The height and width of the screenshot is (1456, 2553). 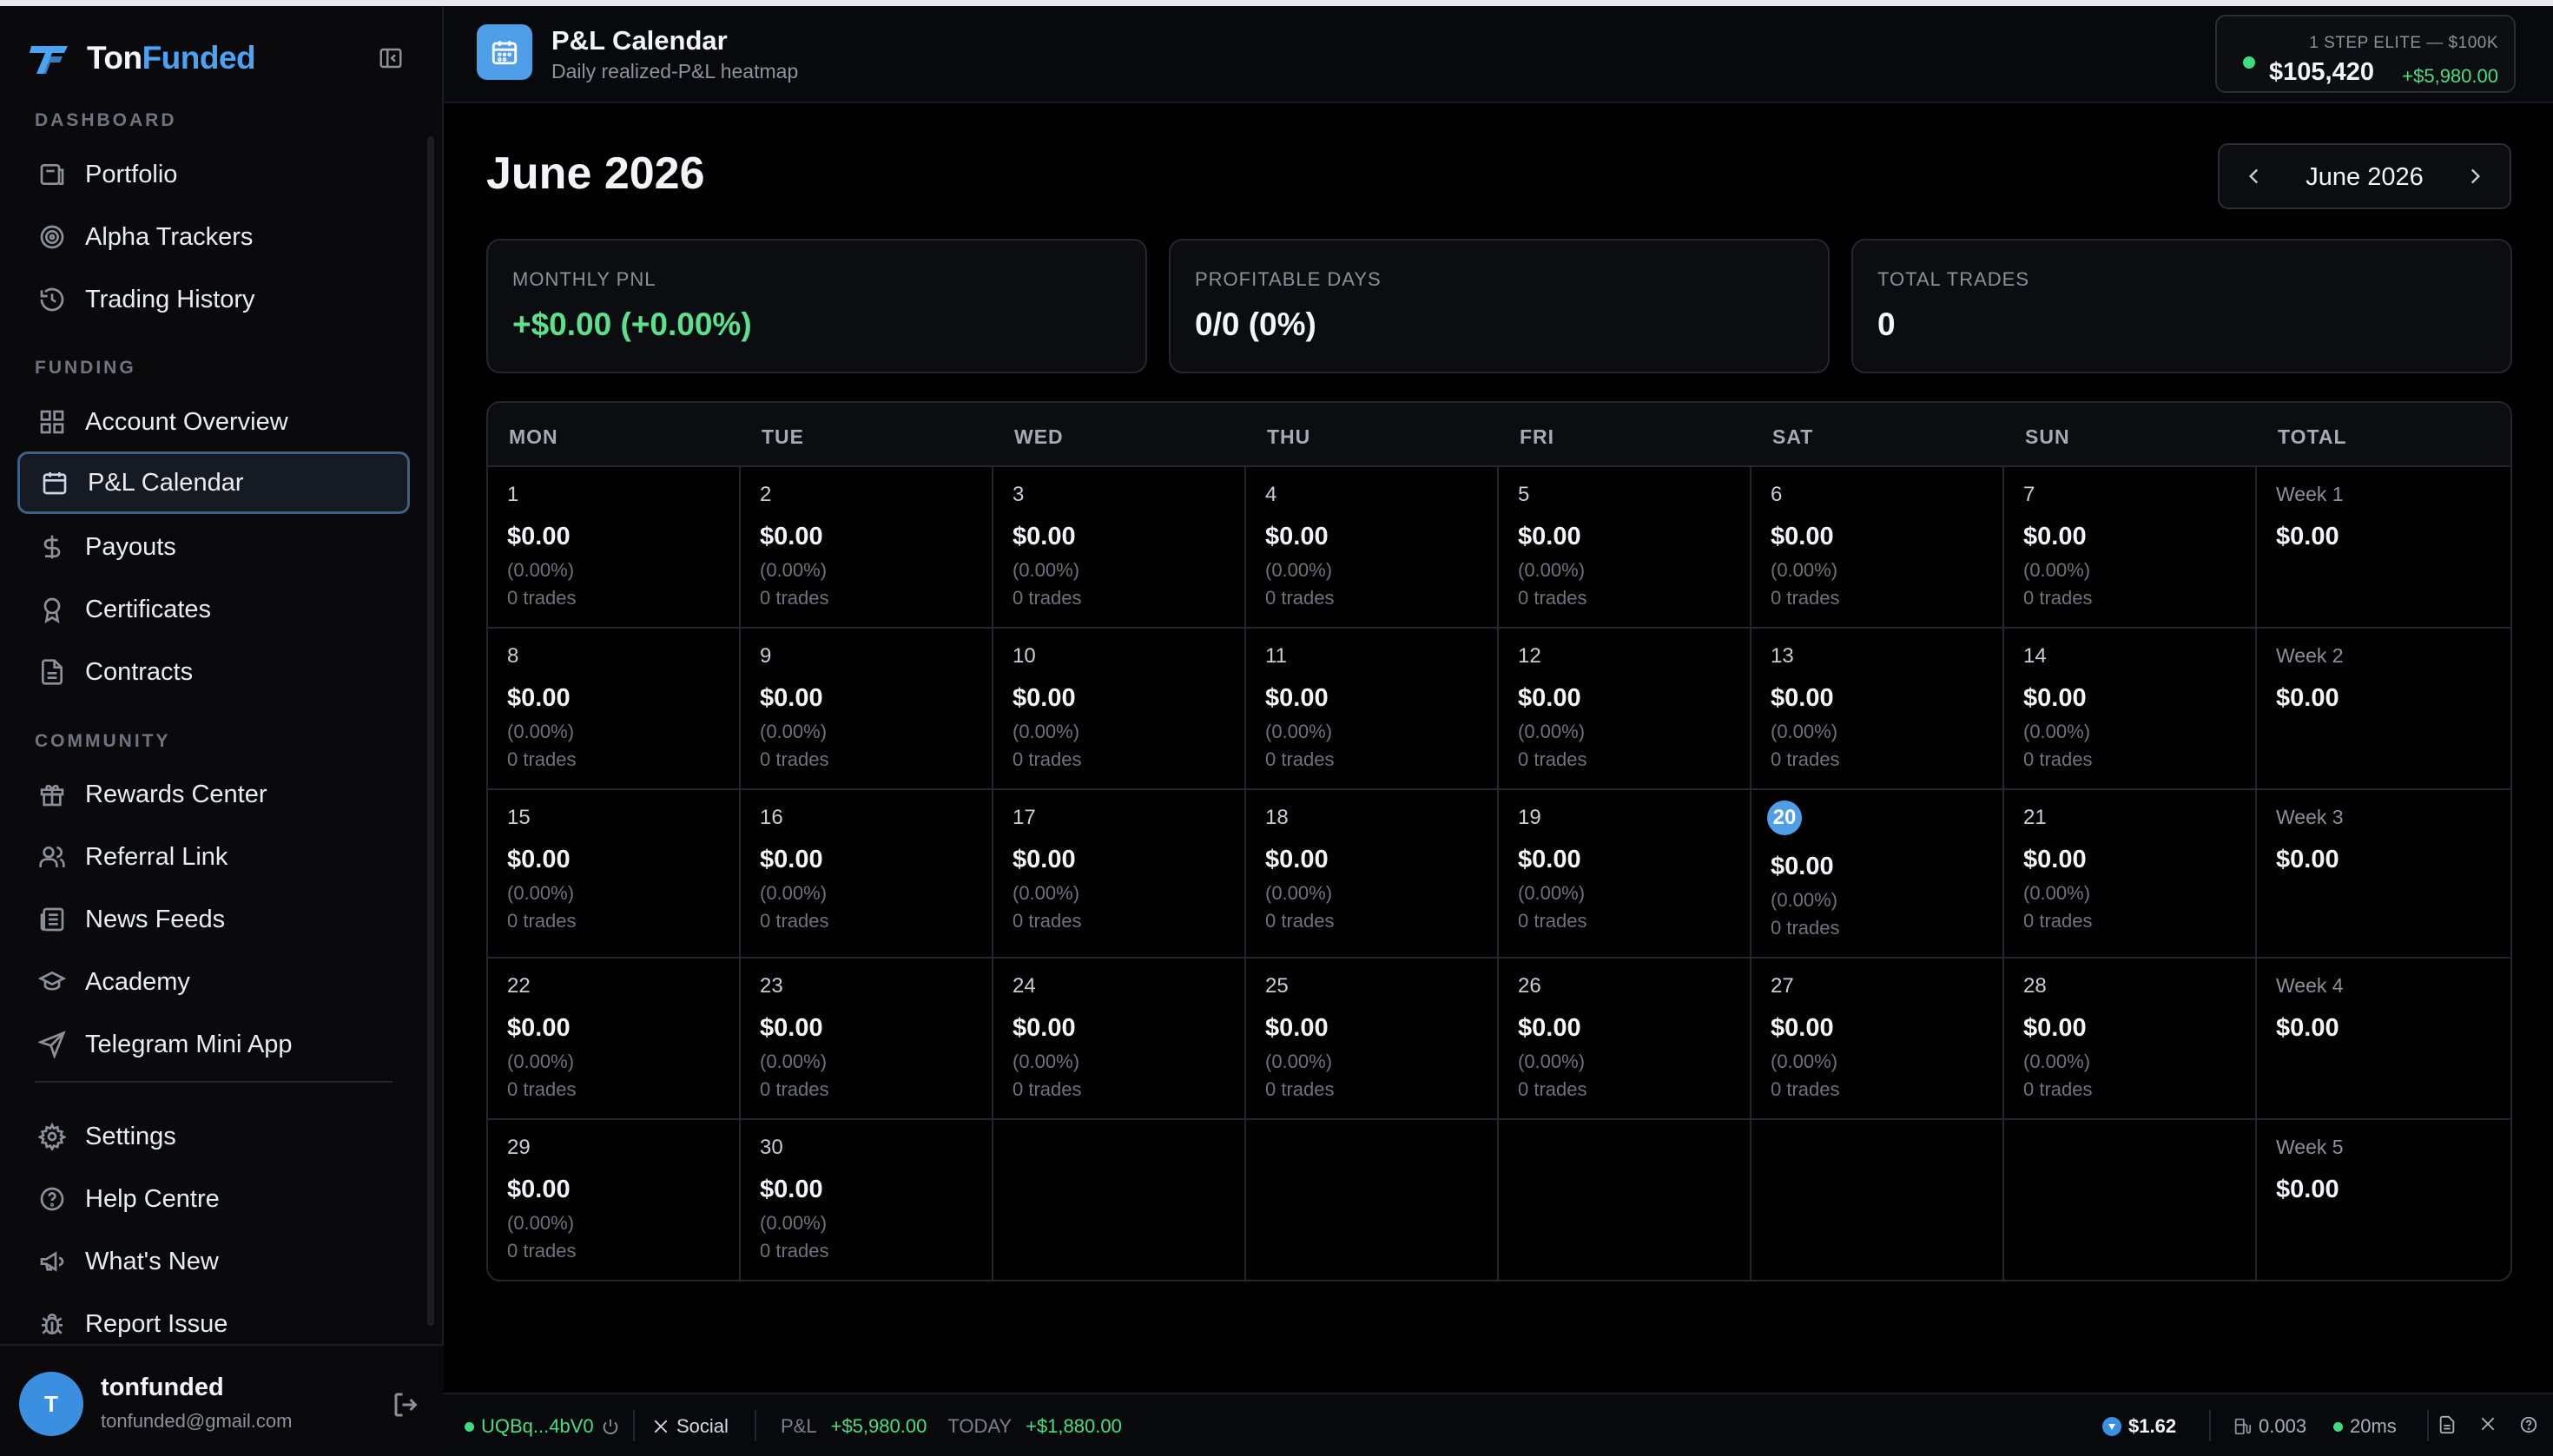 What do you see at coordinates (1372, 709) in the screenshot?
I see `calendar-day-cell: 11 $0.00 (0.00%) 0 trades` at bounding box center [1372, 709].